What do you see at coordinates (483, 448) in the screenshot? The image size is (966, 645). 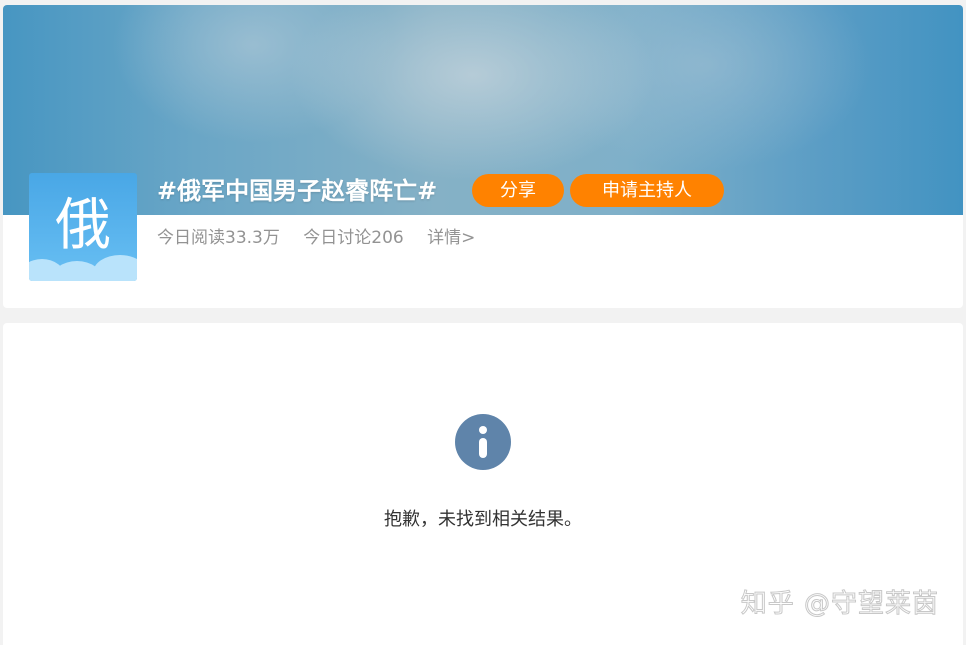 I see `info-icon-bar` at bounding box center [483, 448].